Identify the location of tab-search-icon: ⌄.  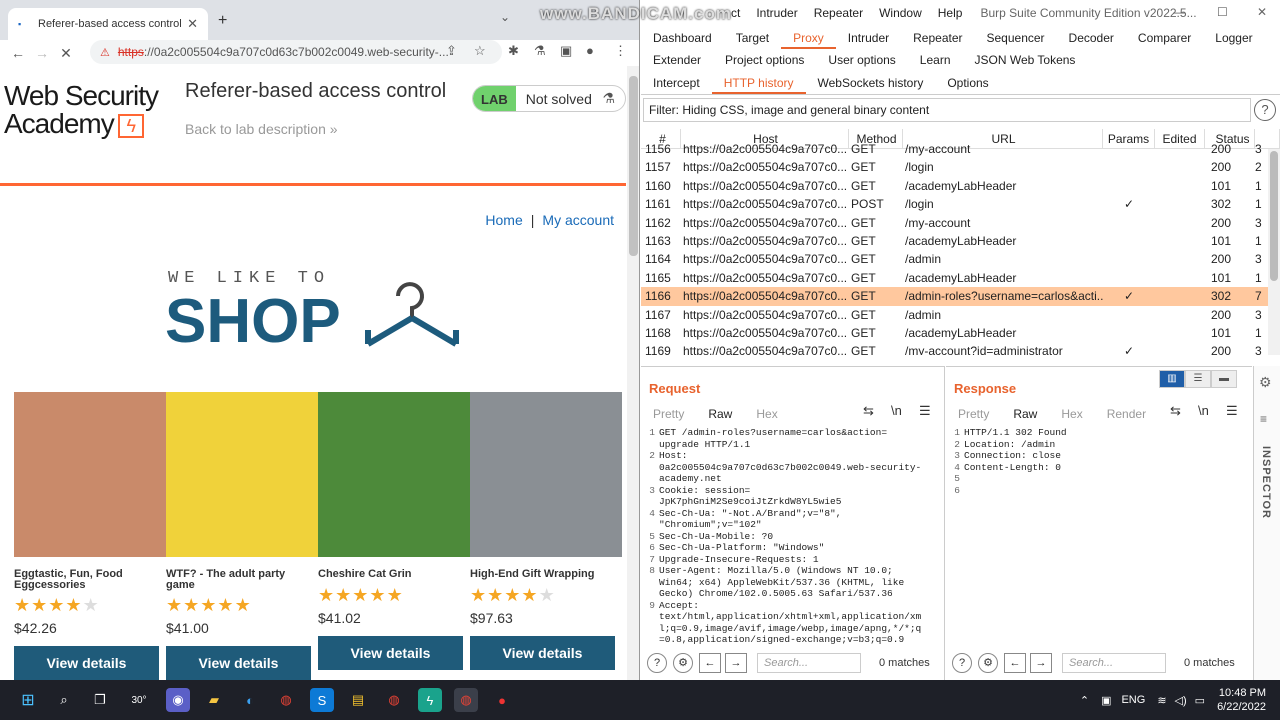
(505, 17).